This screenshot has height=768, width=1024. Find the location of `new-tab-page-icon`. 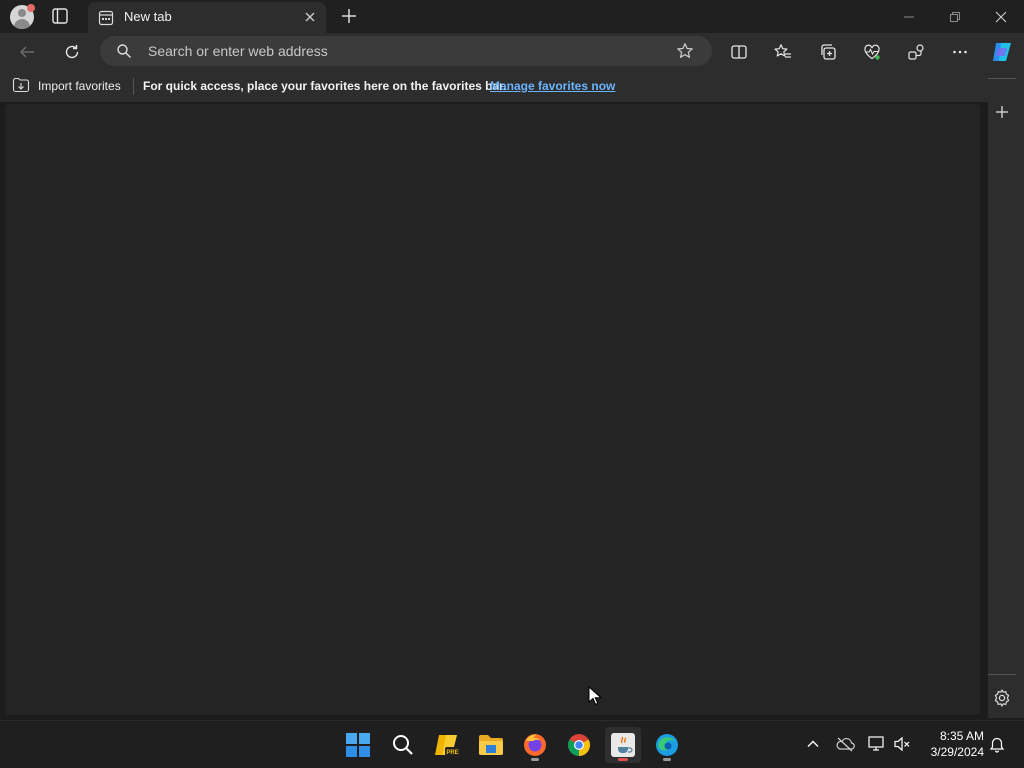

new-tab-page-icon is located at coordinates (106, 18).